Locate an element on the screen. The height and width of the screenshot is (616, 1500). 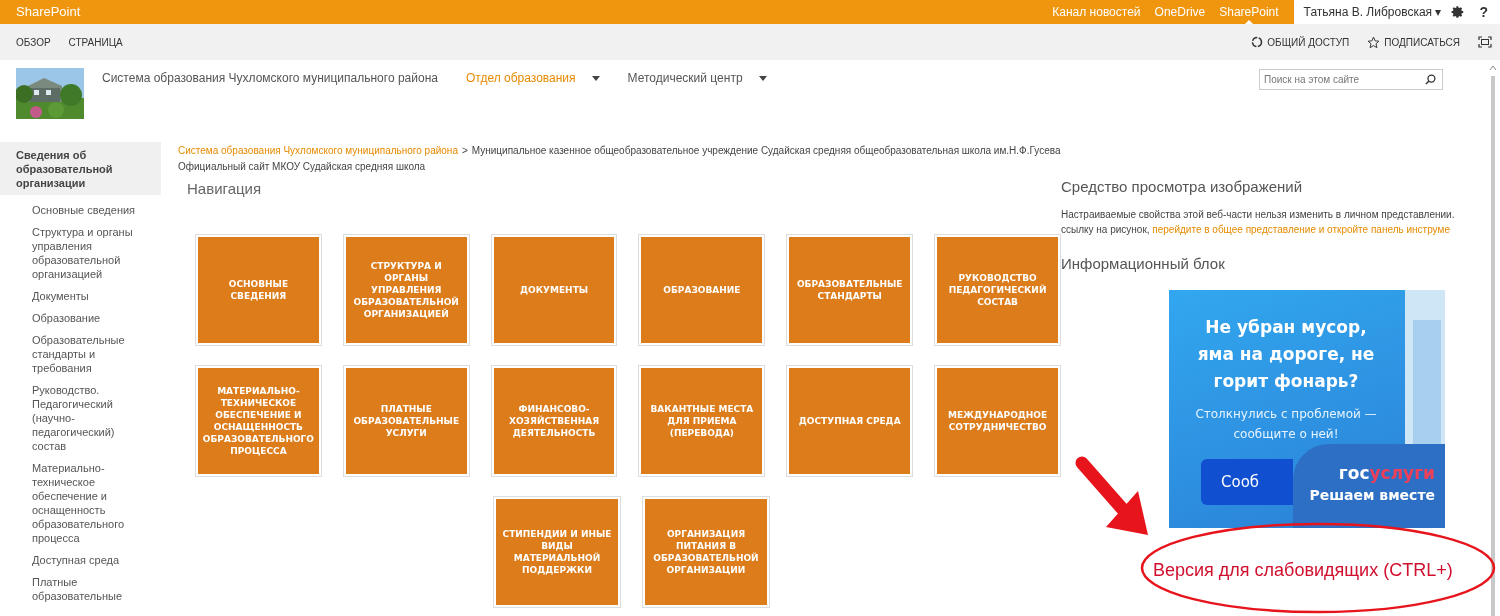
ribbon-tab: ОБЗОР is located at coordinates (33, 42).